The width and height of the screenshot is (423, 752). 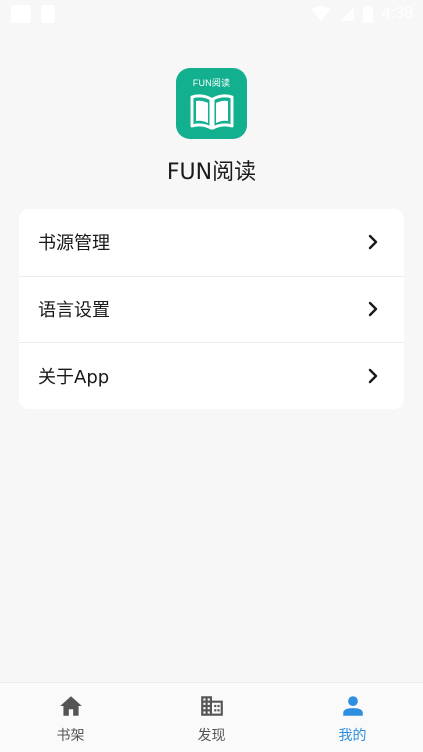 What do you see at coordinates (70, 706) in the screenshot?
I see `home-icon` at bounding box center [70, 706].